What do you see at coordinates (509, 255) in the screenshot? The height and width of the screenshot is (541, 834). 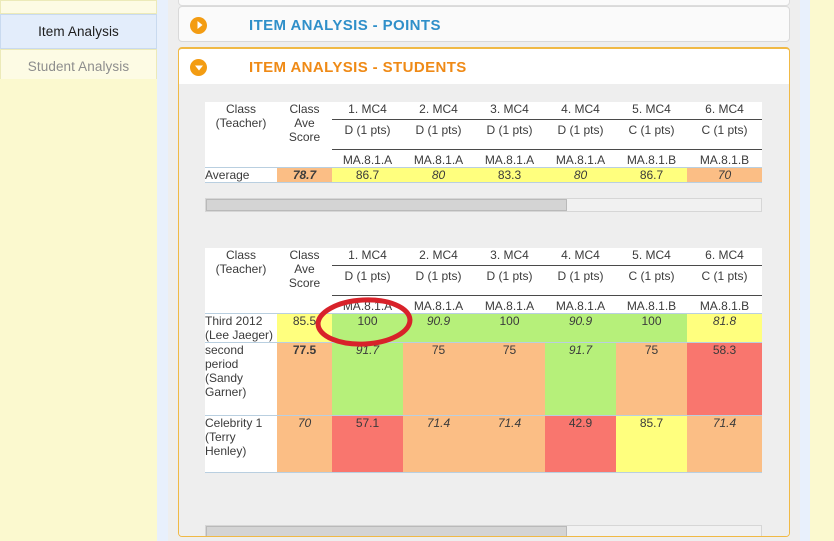 I see `s-question-3-number: 3. MC4` at bounding box center [509, 255].